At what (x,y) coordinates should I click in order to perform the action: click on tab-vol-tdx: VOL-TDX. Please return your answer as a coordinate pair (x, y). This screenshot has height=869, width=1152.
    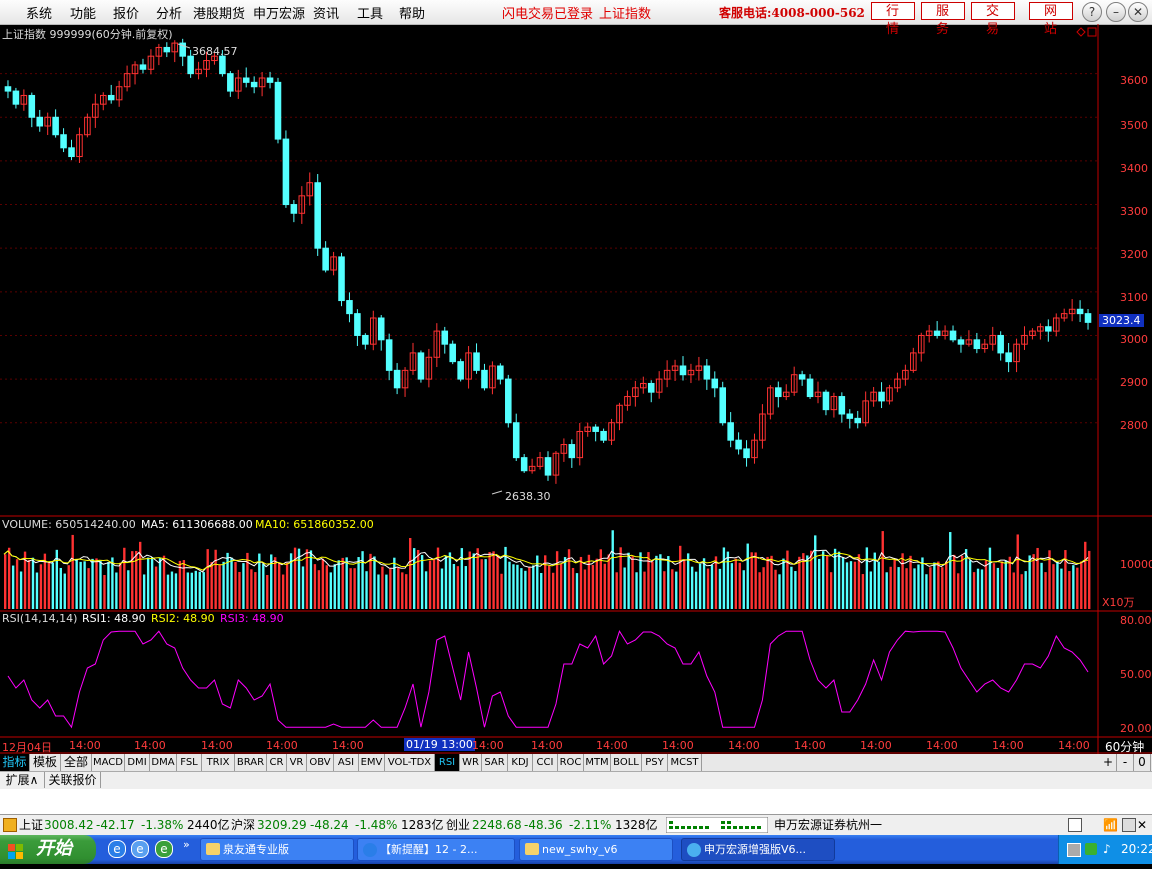
    Looking at the image, I should click on (410, 762).